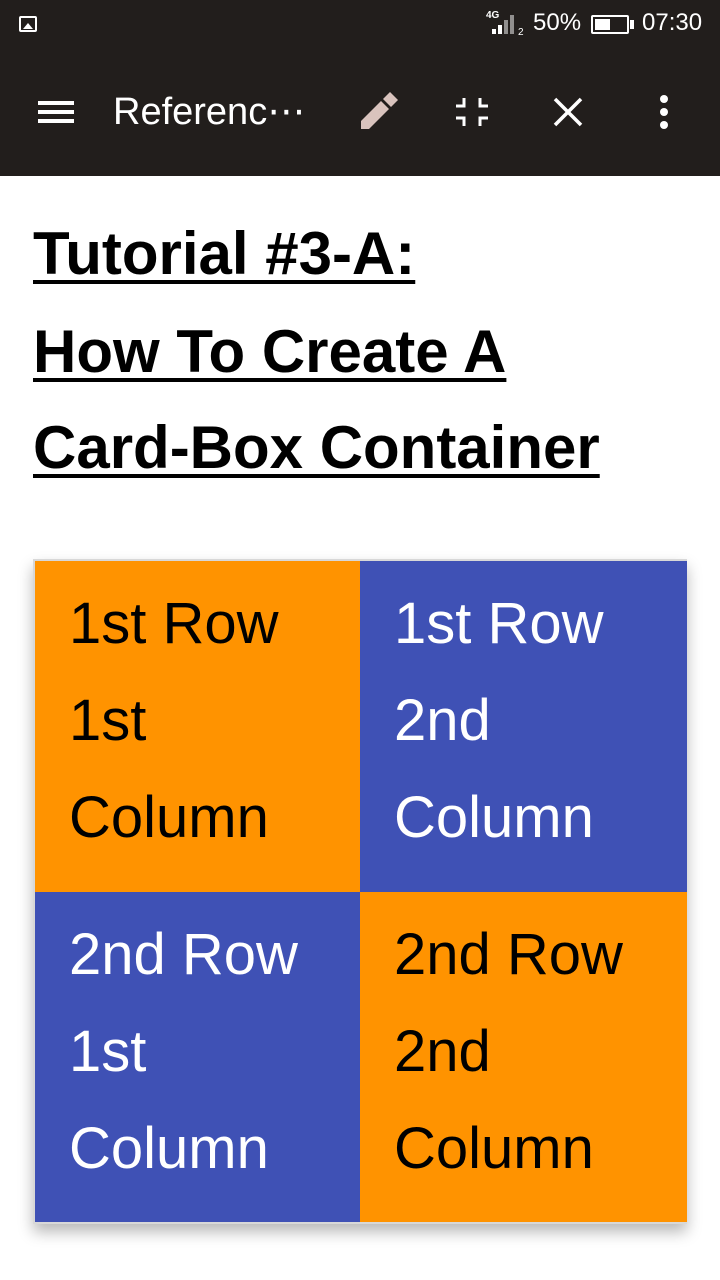 The image size is (720, 1280). What do you see at coordinates (602, 24) in the screenshot?
I see `battery-fill` at bounding box center [602, 24].